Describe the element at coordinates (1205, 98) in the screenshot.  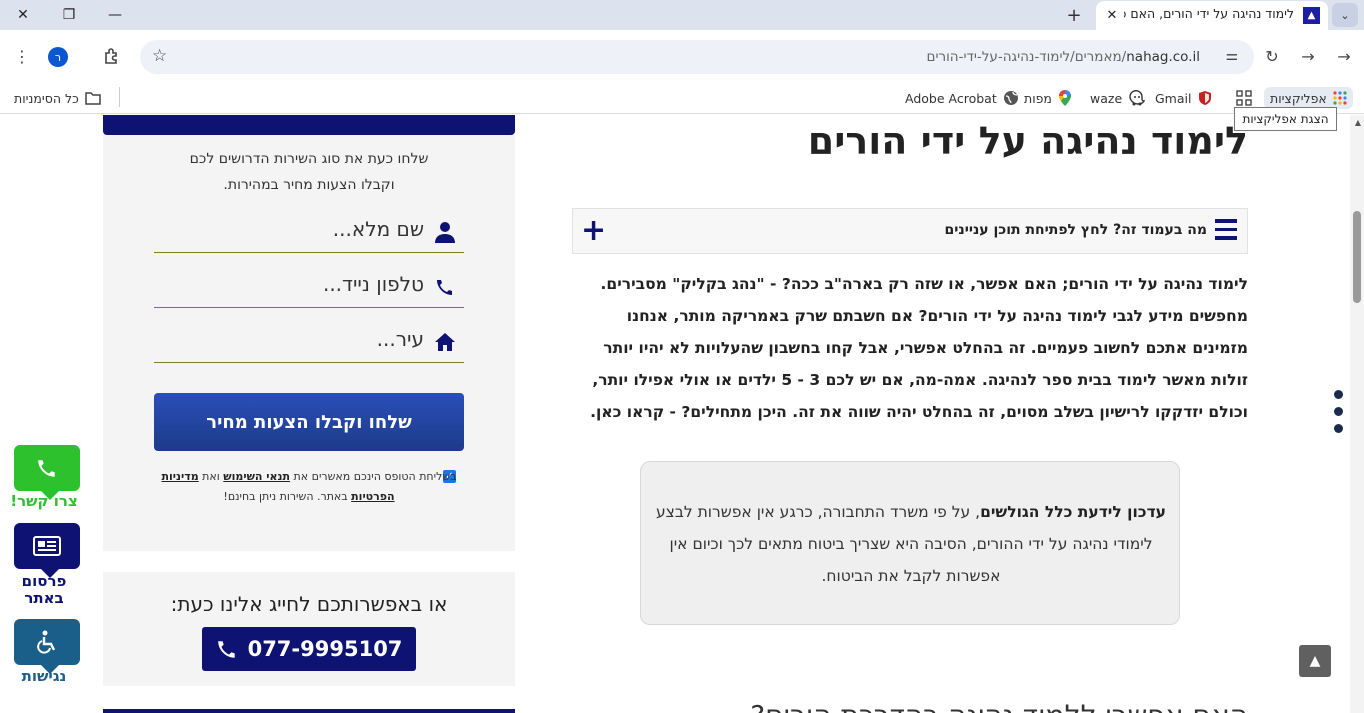
I see `gmail-shield-icon` at that location.